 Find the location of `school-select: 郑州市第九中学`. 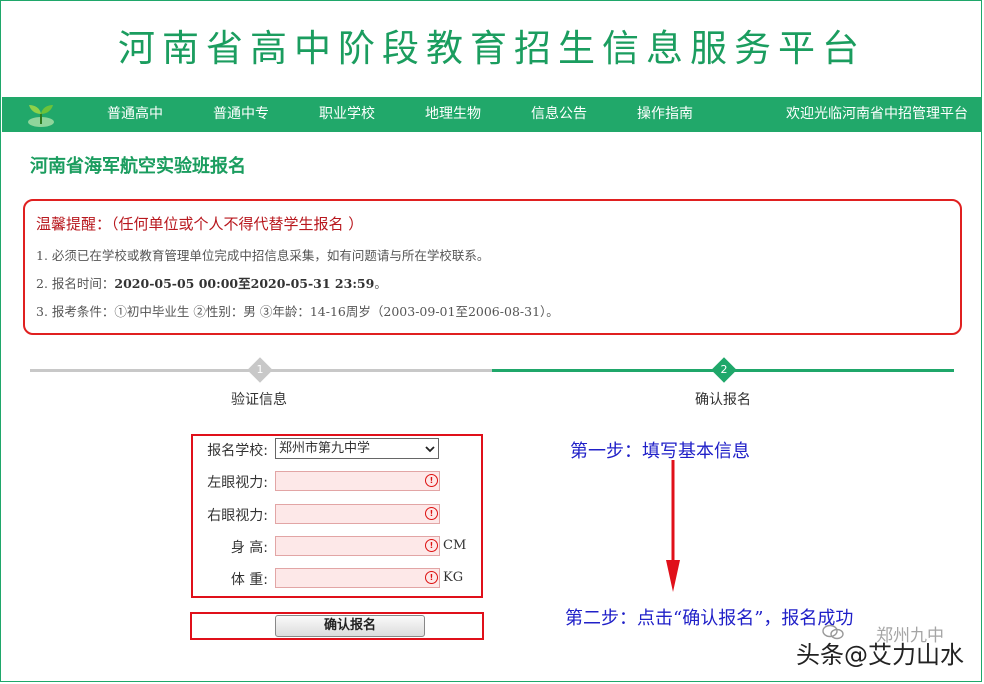

school-select: 郑州市第九中学 is located at coordinates (357, 448).